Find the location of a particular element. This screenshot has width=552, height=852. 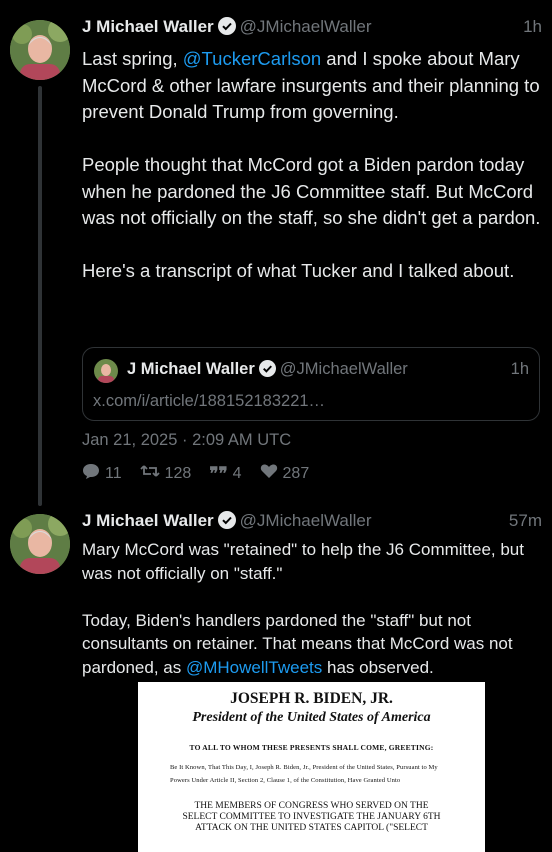

reply-button: 11 is located at coordinates (102, 473).